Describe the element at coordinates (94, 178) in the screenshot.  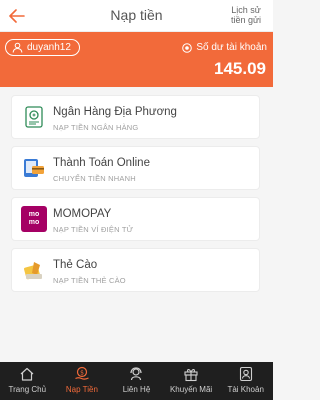
I see `method-subtitle: CHUYỂN TIỀN NHANH` at that location.